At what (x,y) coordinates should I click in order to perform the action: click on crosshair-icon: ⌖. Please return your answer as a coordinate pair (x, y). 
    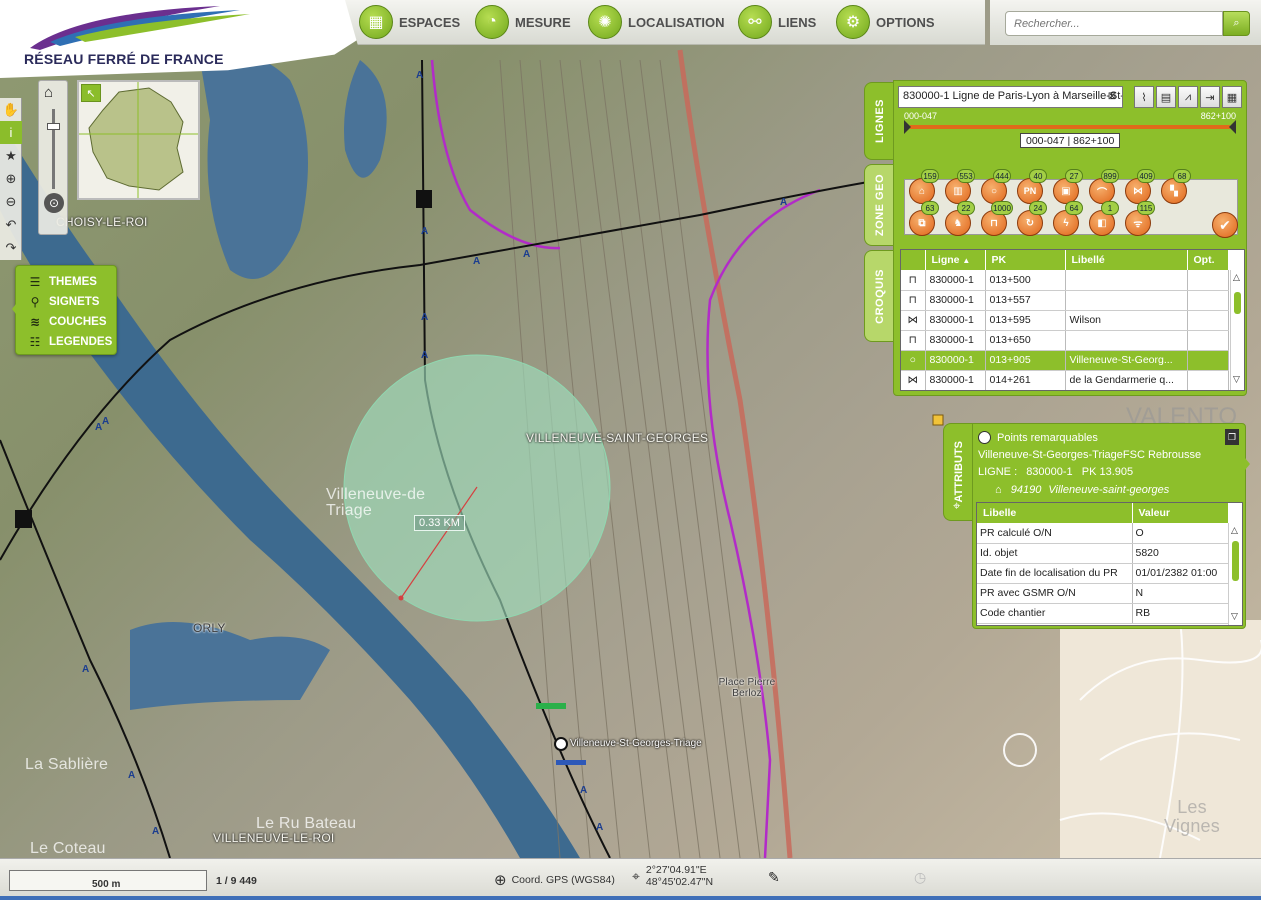
    Looking at the image, I should click on (956, 506).